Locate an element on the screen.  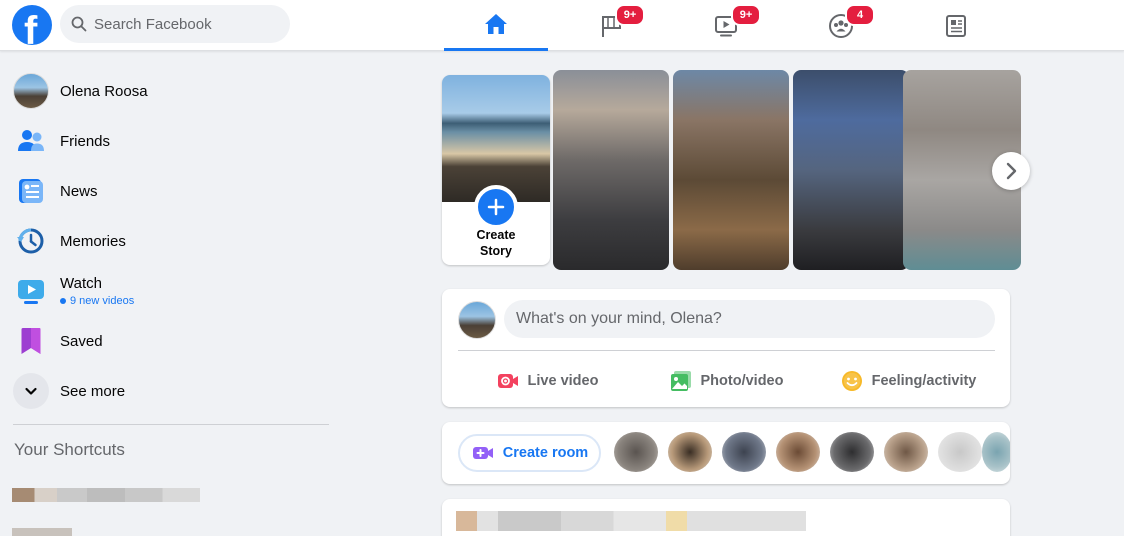
tab-news is located at coordinates (956, 25).